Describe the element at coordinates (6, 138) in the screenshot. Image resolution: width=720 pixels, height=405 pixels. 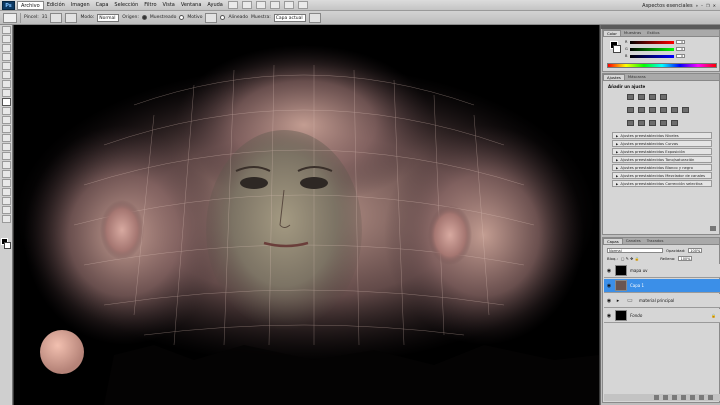
I see `blur-tool-icon` at that location.